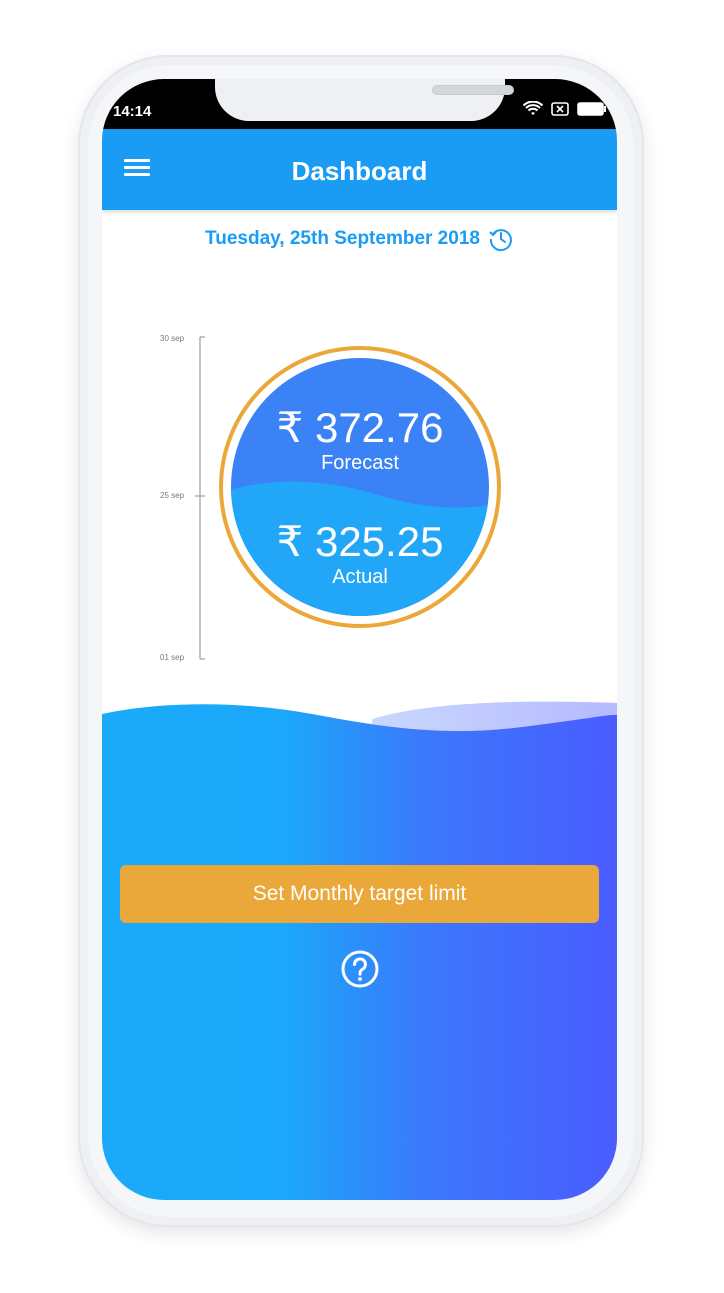 Image resolution: width=724 pixels, height=1293 pixels. Describe the element at coordinates (591, 109) in the screenshot. I see `battery-icon` at that location.